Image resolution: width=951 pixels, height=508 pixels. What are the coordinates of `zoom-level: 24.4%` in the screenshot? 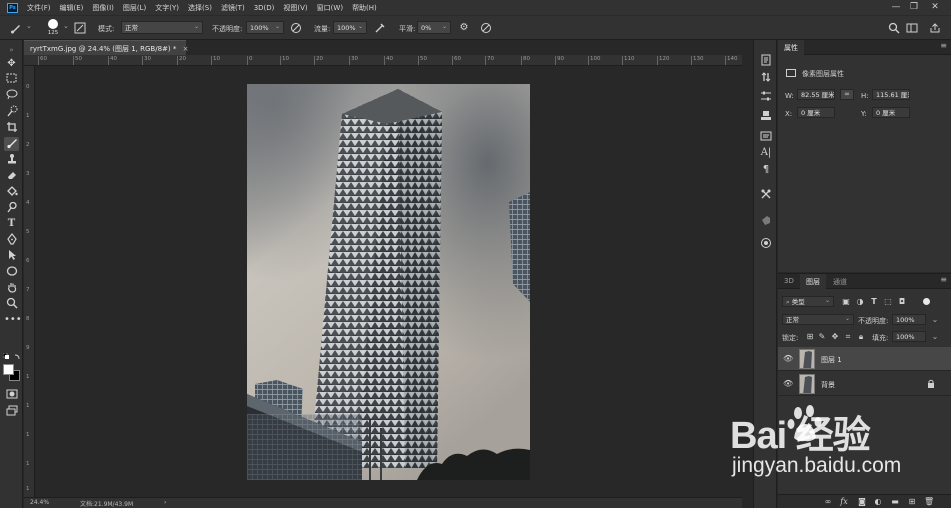 It's located at (39, 502).